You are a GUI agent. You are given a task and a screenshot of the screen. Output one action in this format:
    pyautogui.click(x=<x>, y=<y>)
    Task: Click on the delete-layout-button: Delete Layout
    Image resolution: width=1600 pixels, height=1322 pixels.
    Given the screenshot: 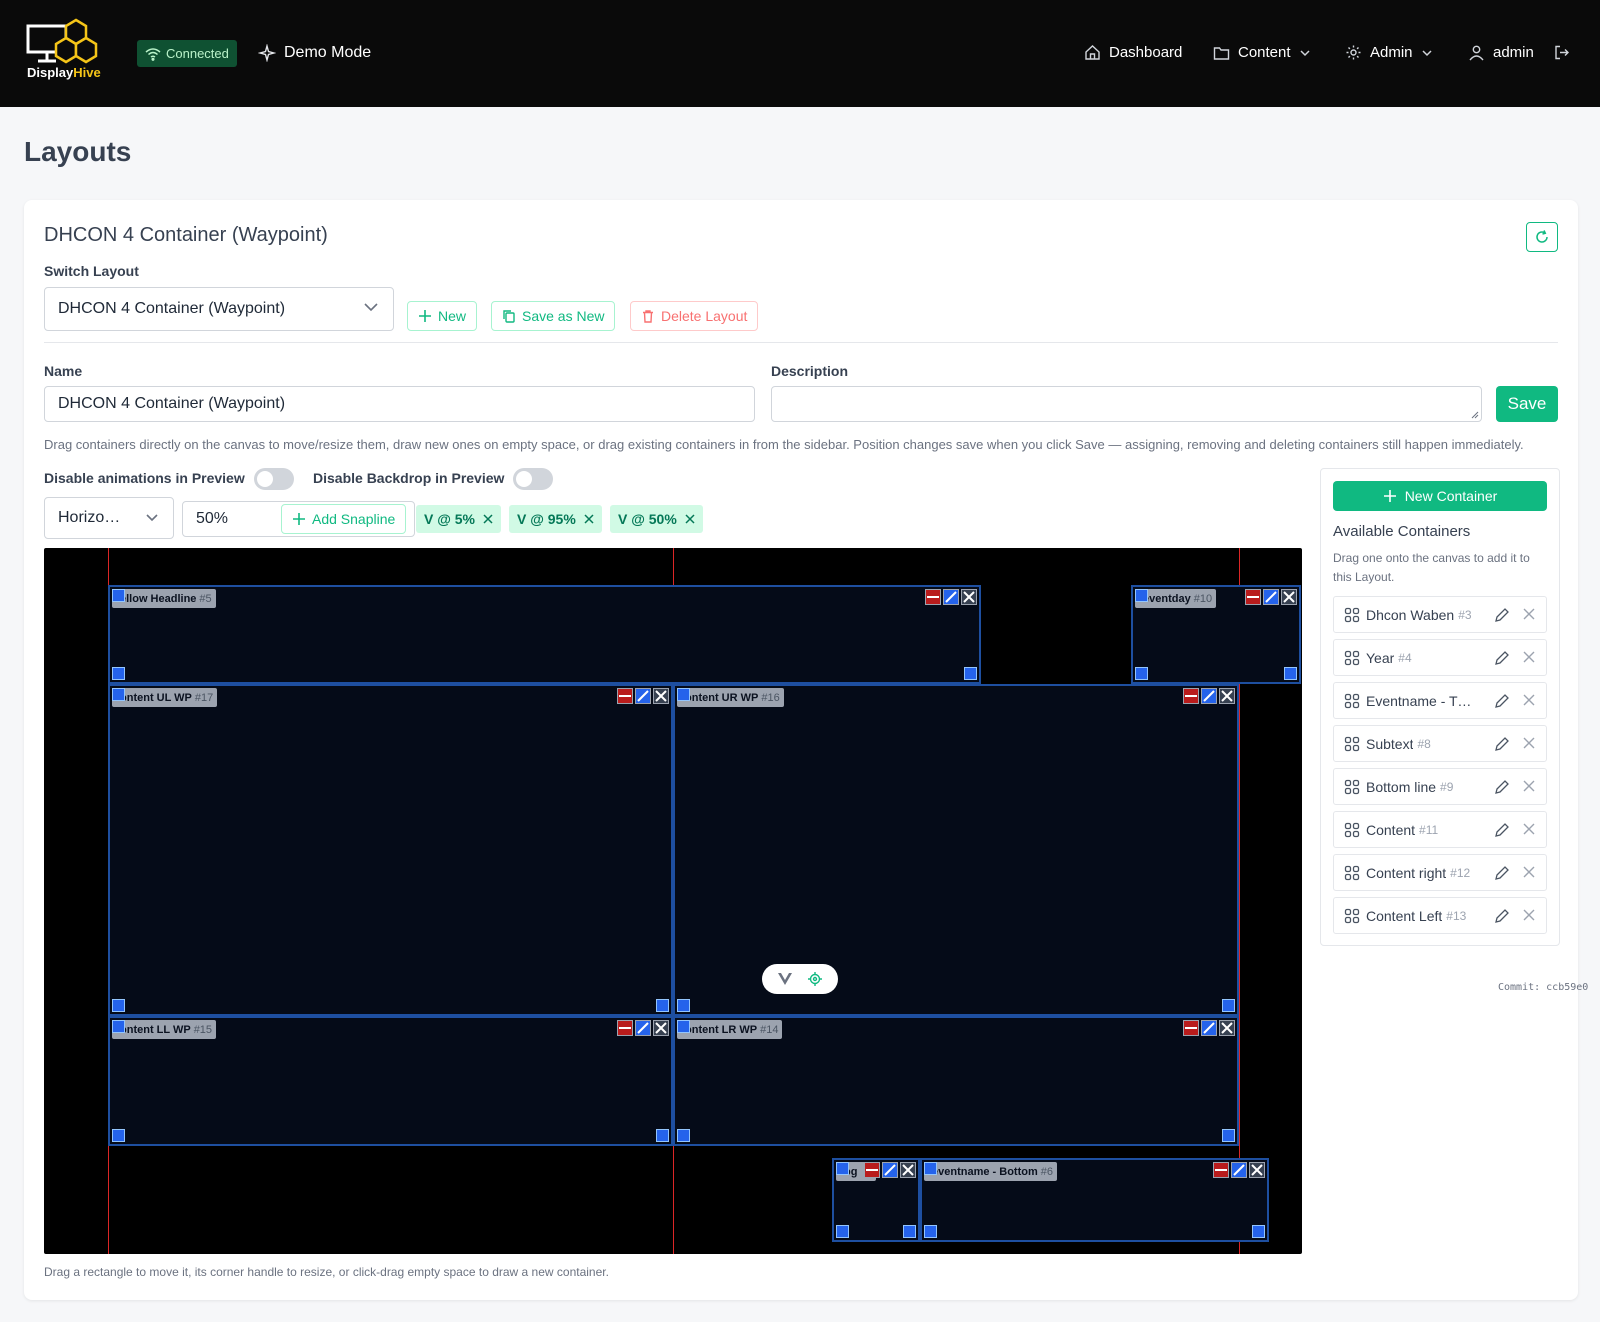 What is the action you would take?
    pyautogui.click(x=694, y=316)
    